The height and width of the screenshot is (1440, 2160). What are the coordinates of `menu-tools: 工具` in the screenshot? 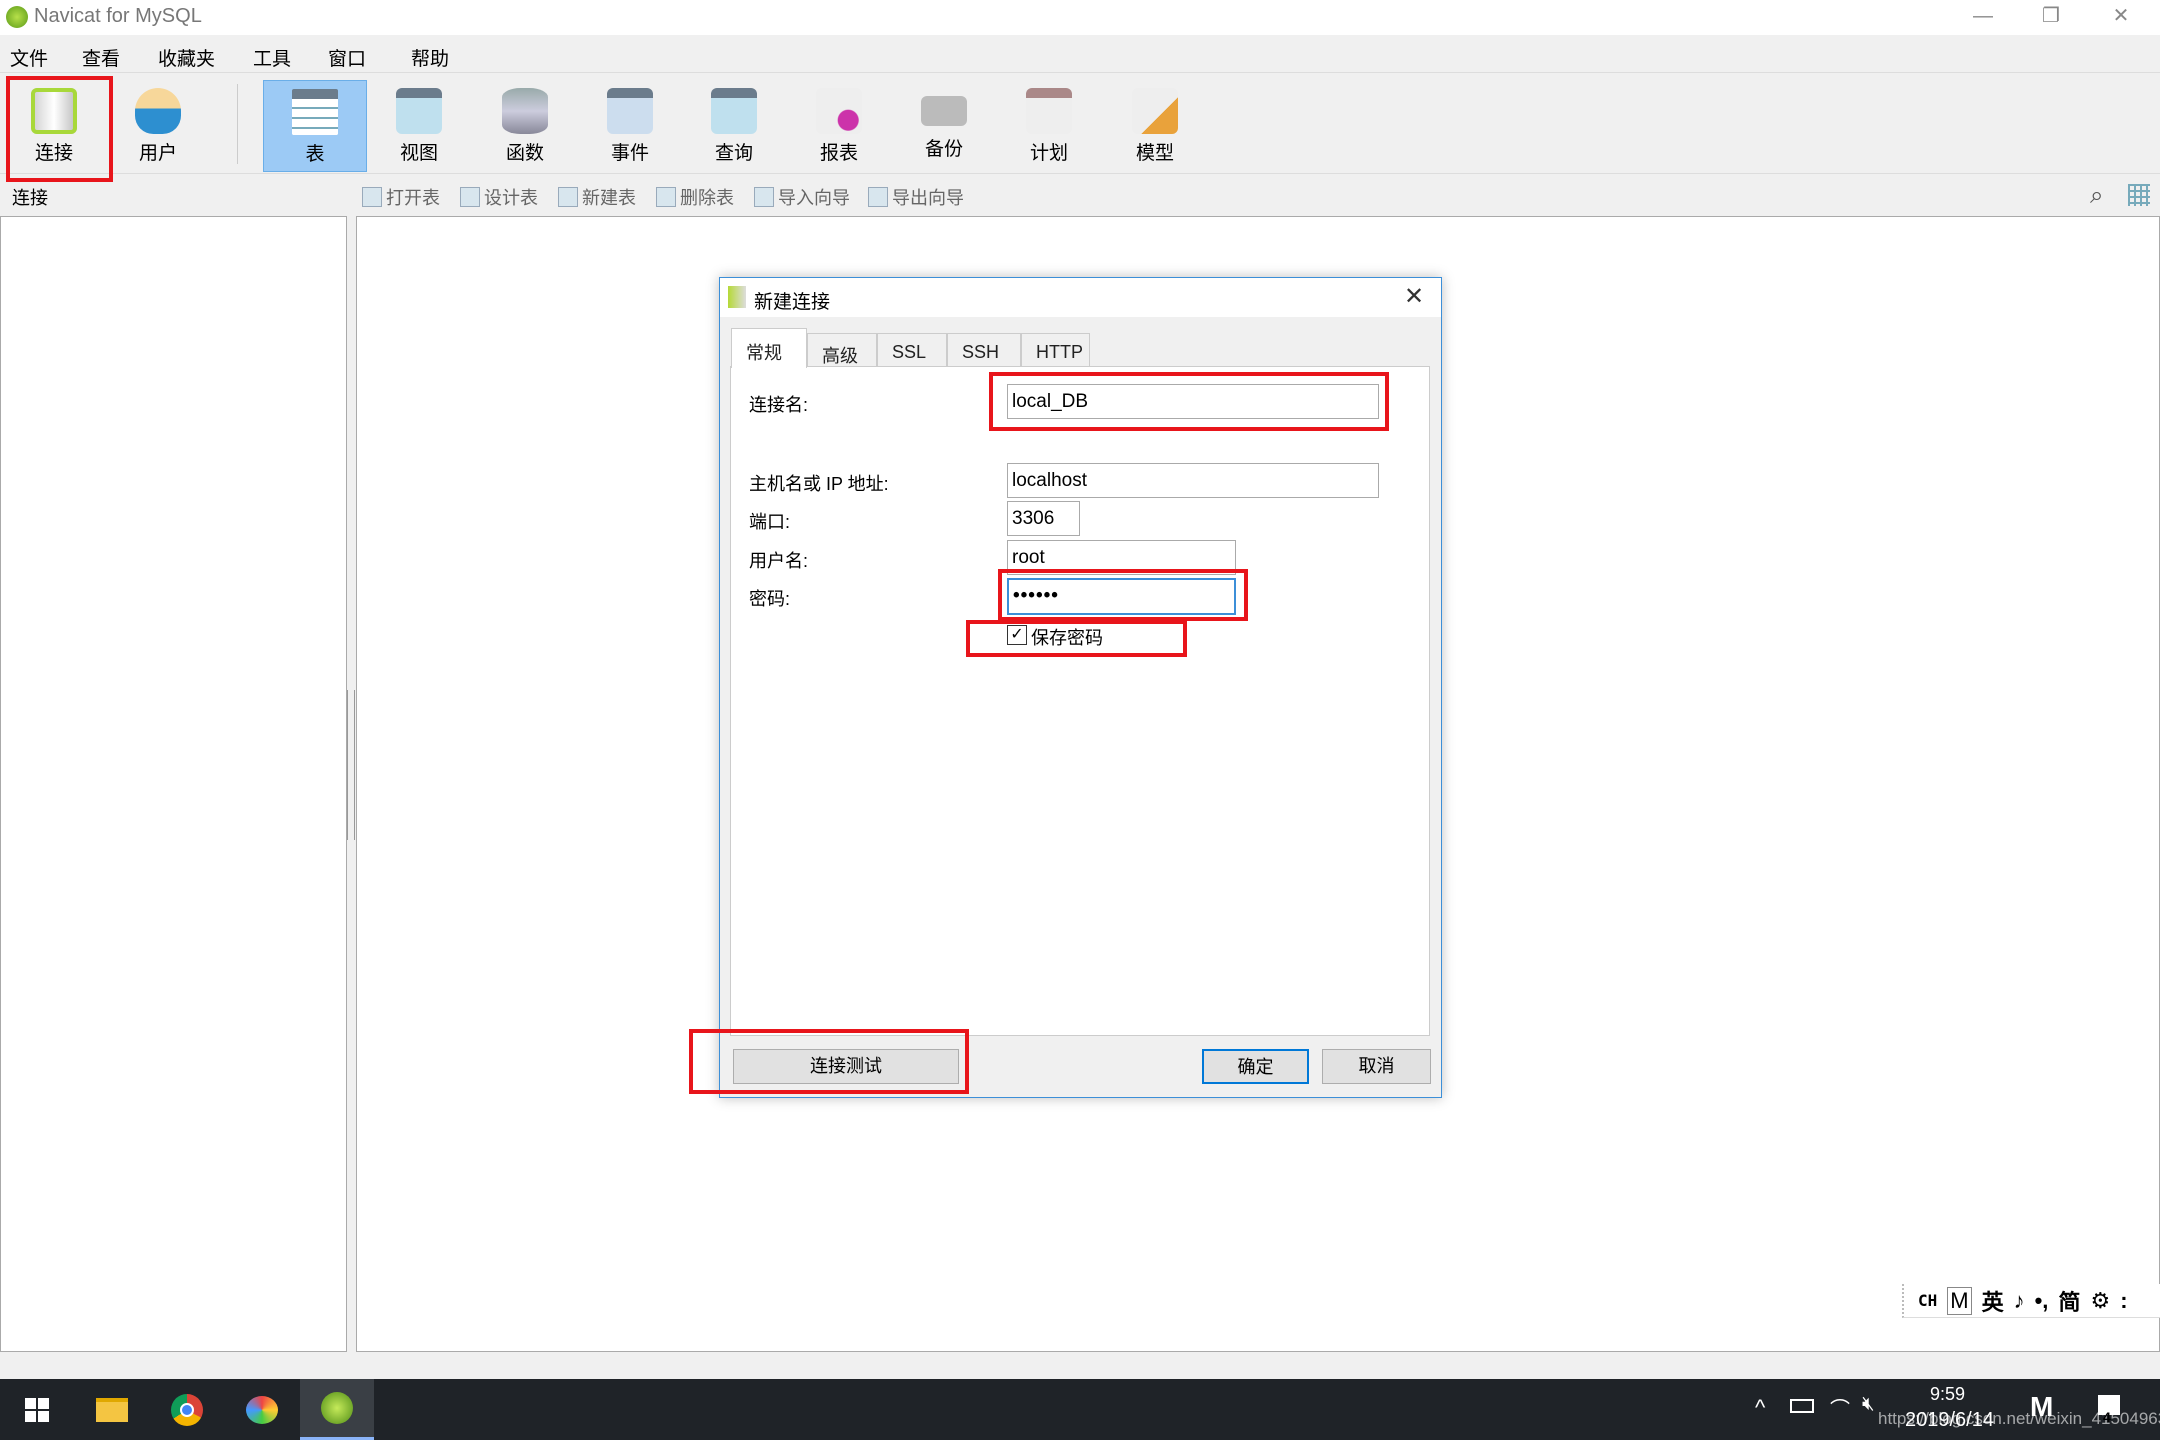 It's located at (272, 57).